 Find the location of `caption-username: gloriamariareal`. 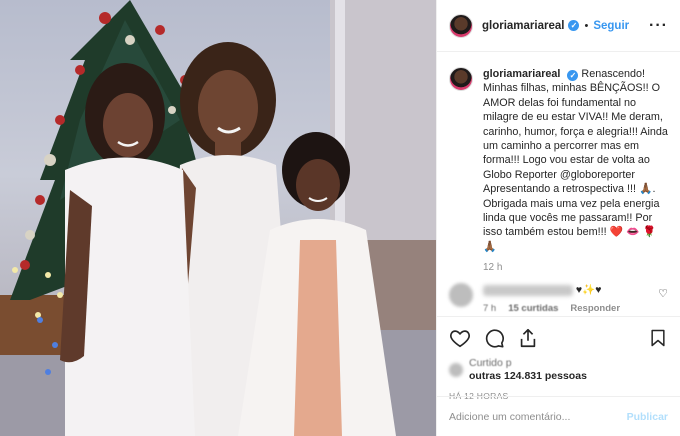

caption-username: gloriamariareal is located at coordinates (521, 74).